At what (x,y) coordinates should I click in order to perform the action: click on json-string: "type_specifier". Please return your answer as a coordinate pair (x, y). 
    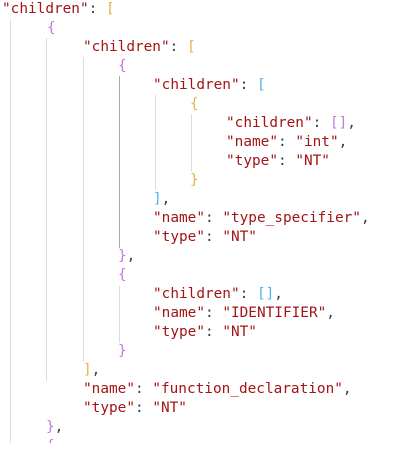
    Looking at the image, I should click on (291, 218).